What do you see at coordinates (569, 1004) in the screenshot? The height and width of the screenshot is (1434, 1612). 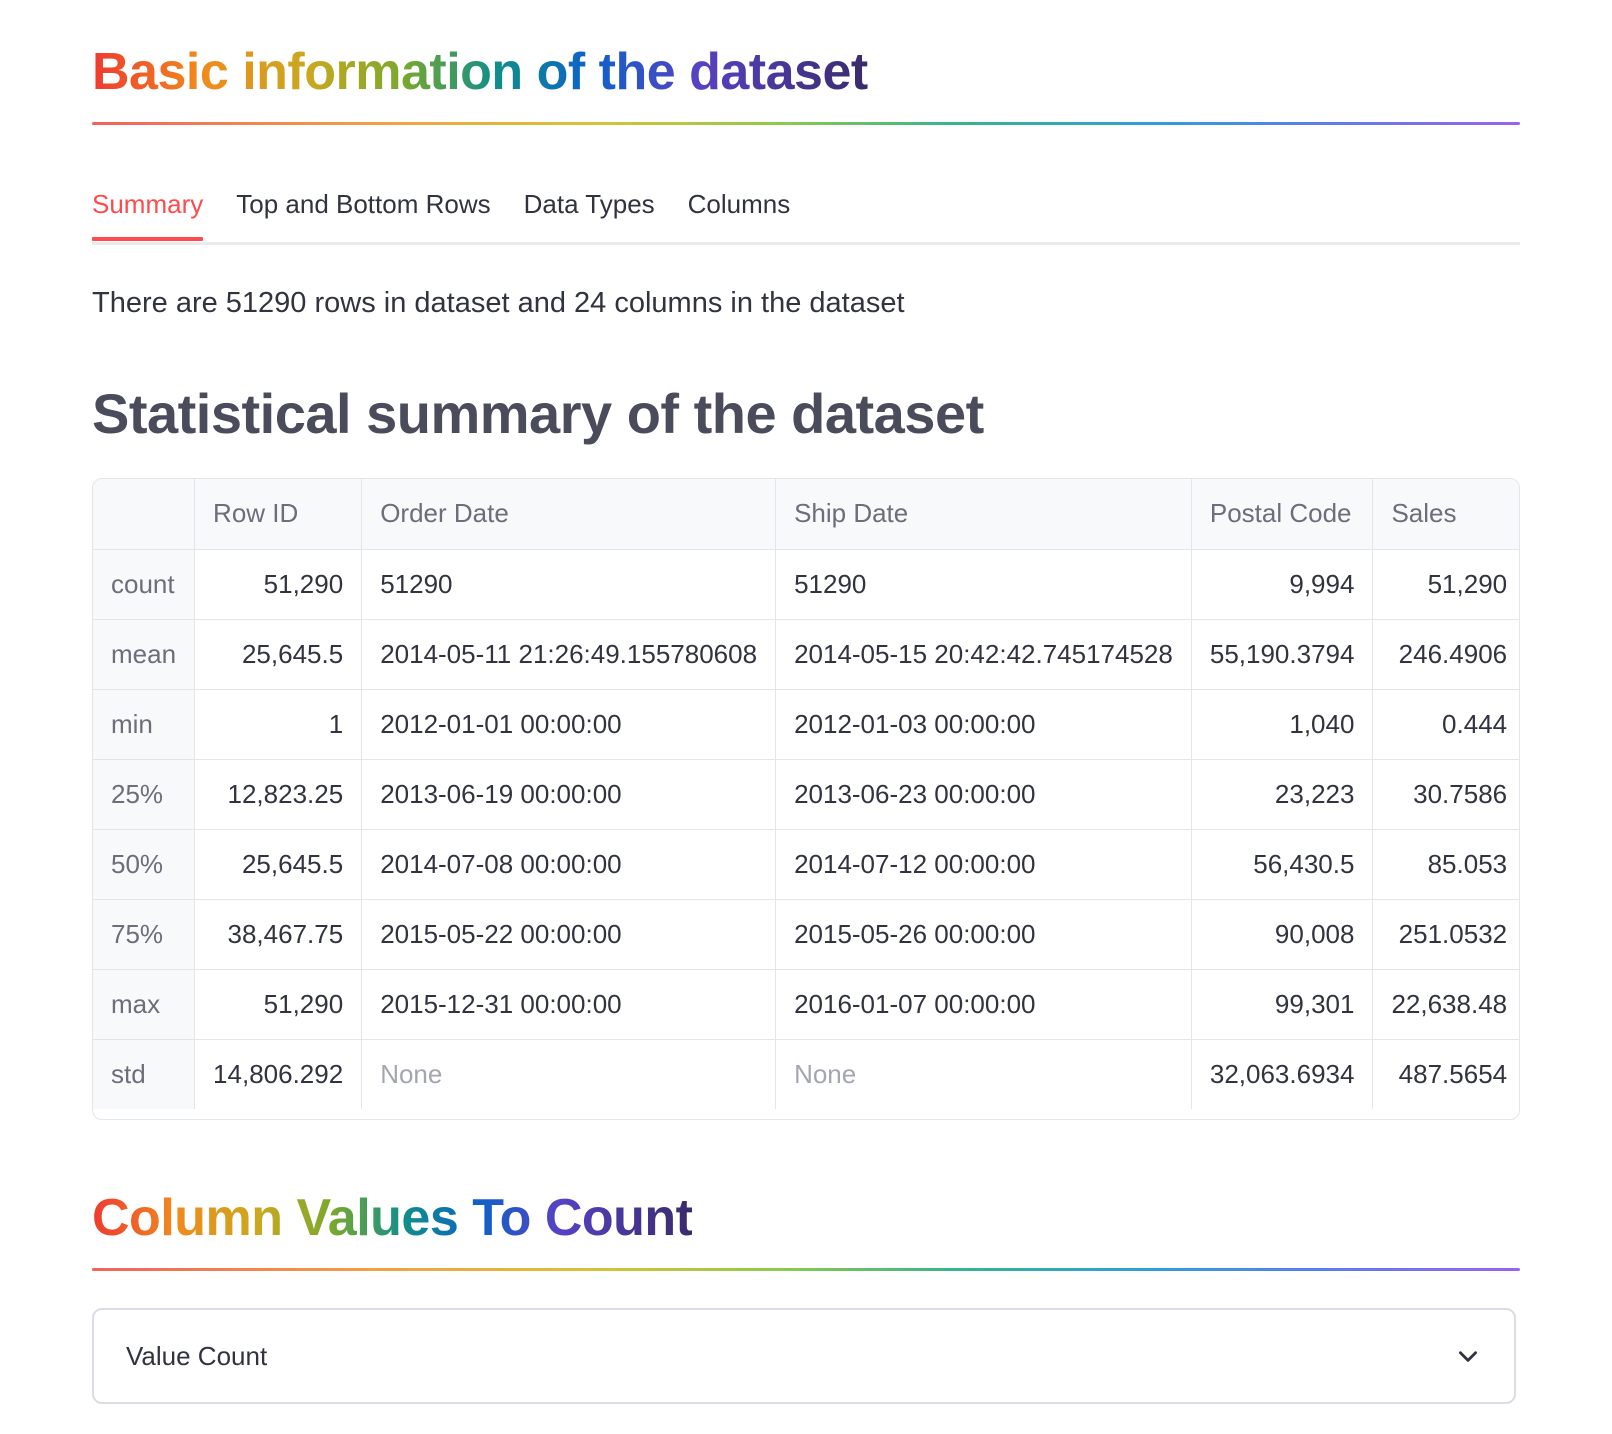 I see `table-cell: 2015-12-31 00:00:00` at bounding box center [569, 1004].